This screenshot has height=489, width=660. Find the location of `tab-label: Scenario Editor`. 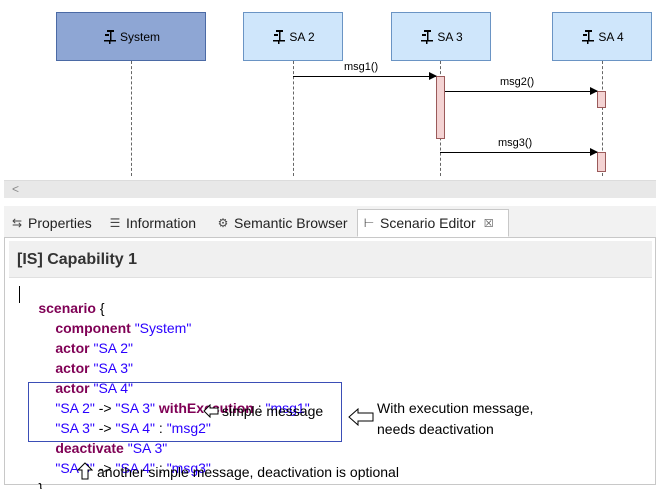

tab-label: Scenario Editor is located at coordinates (428, 223).